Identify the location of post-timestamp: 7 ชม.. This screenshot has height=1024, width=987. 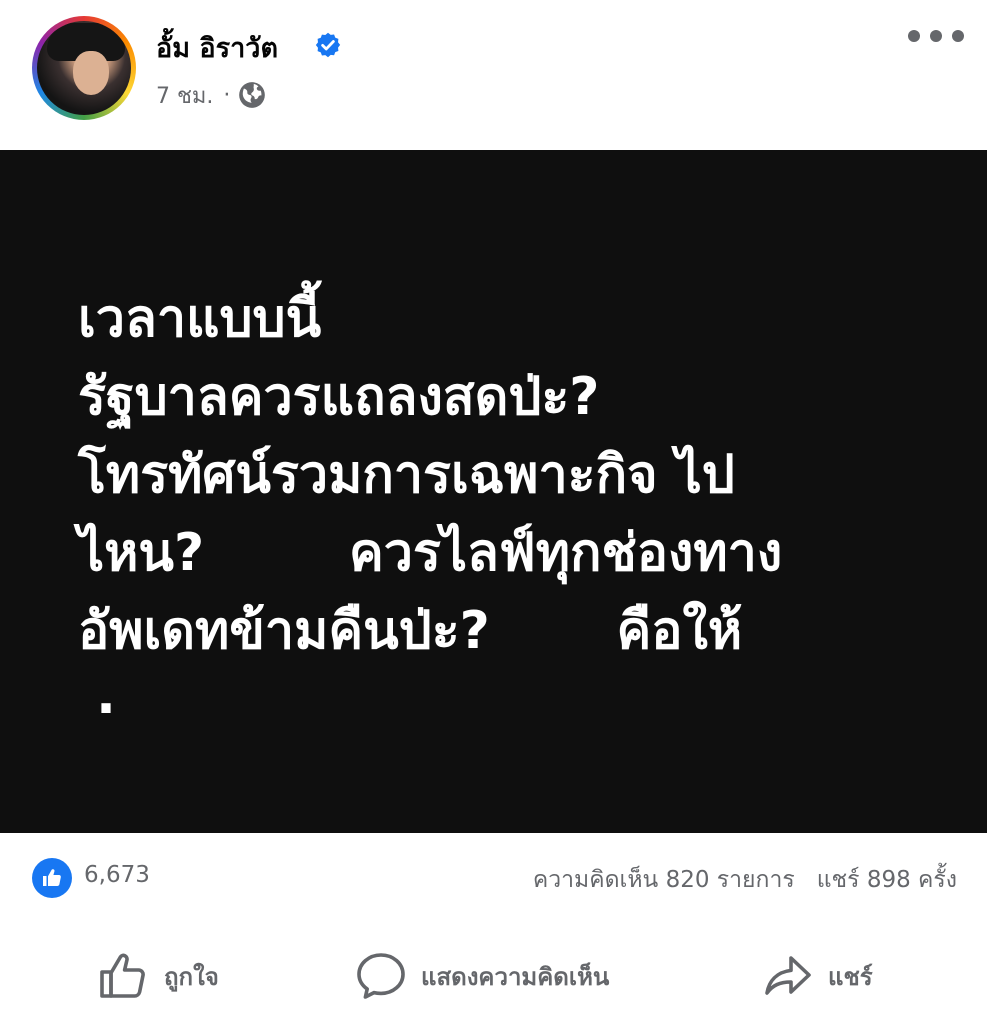
(184, 95).